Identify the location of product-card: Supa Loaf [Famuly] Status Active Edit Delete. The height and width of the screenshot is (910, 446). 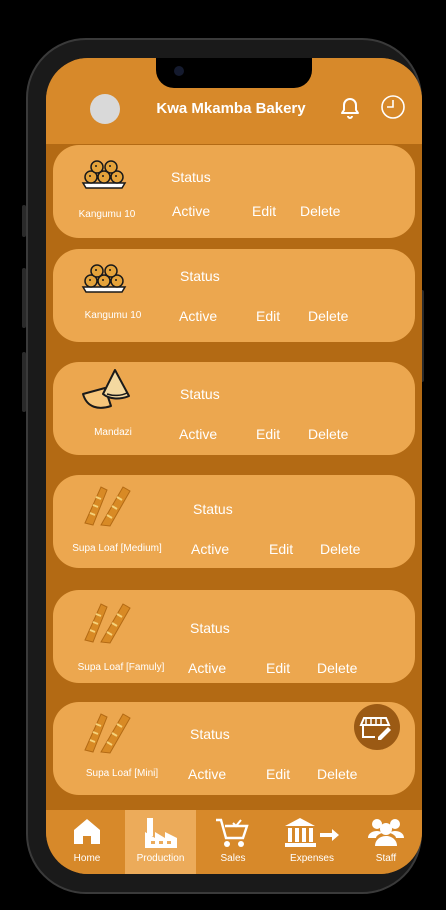
(234, 636).